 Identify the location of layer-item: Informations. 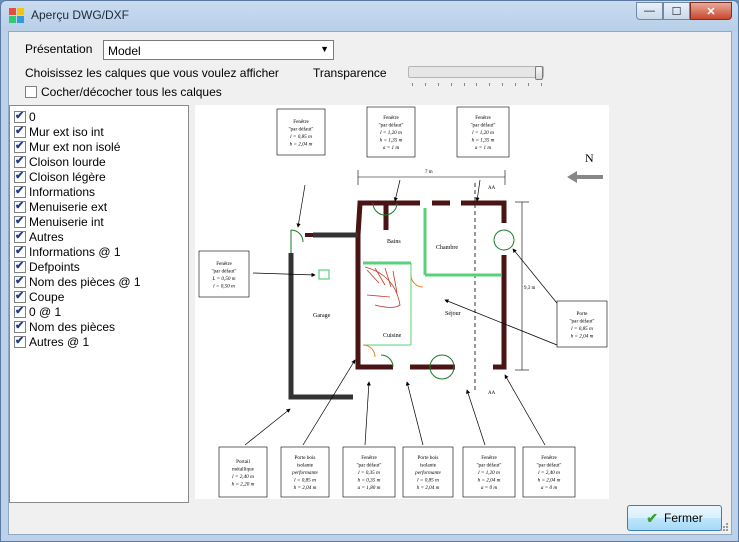
(99, 191).